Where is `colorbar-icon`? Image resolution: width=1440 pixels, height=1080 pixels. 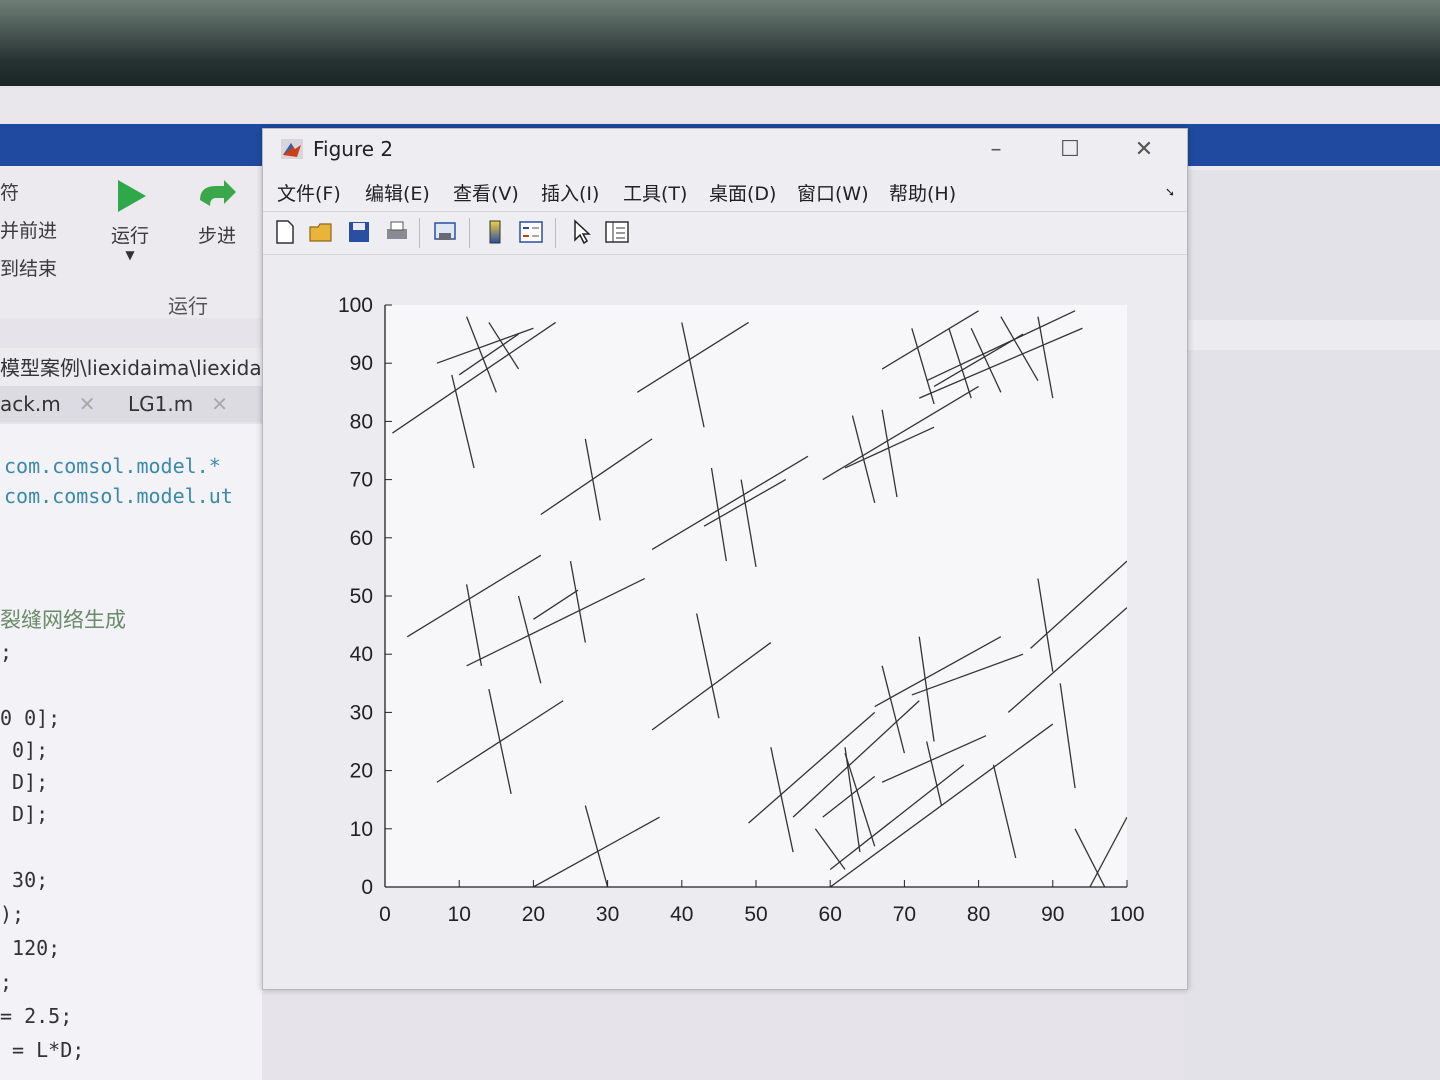
colorbar-icon is located at coordinates (495, 232).